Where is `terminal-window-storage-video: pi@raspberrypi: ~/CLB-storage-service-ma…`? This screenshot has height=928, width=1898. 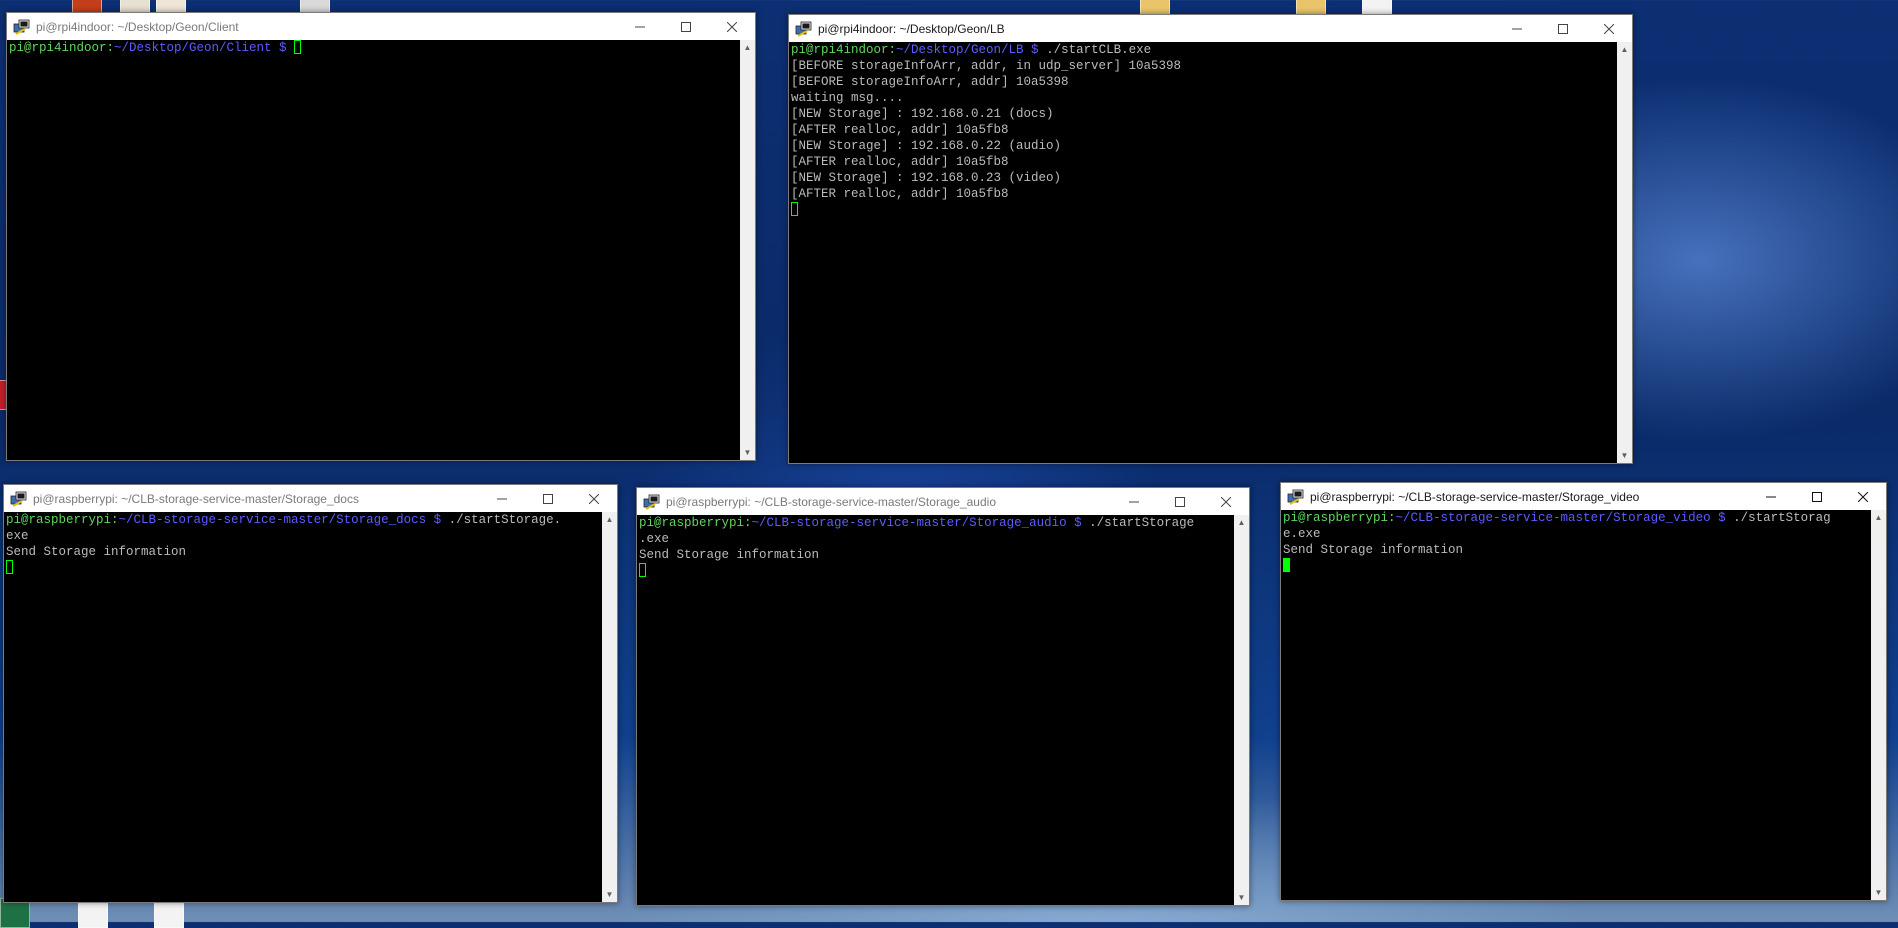 terminal-window-storage-video: pi@raspberrypi: ~/CLB-storage-service-ma… is located at coordinates (1583, 691).